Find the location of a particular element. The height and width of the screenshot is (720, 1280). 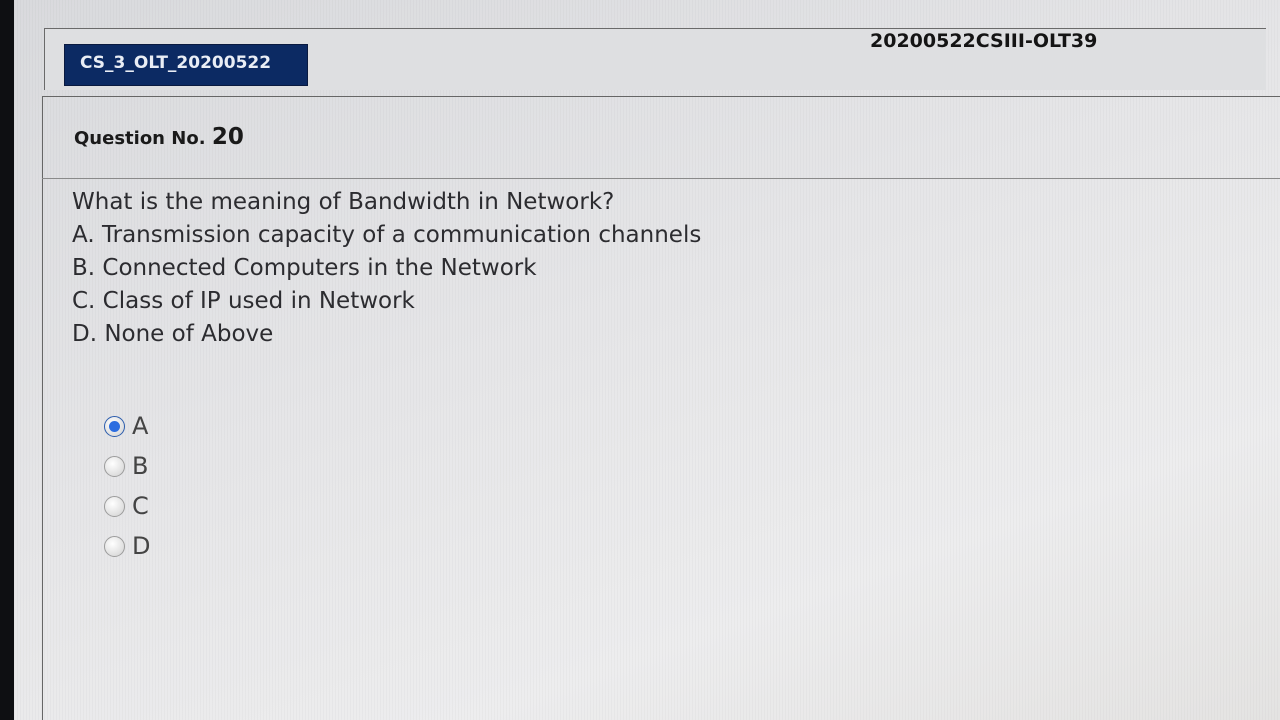

test-code: 20200522CSIII-OLT39 is located at coordinates (984, 41).